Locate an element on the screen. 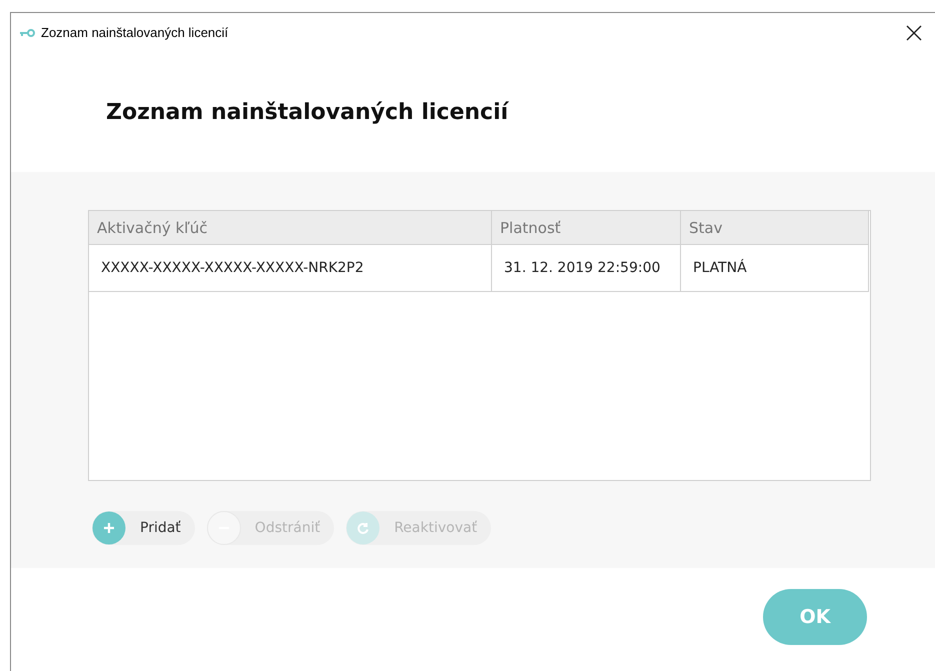  window-title: Zoznam nainštalovaných licencií is located at coordinates (135, 32).